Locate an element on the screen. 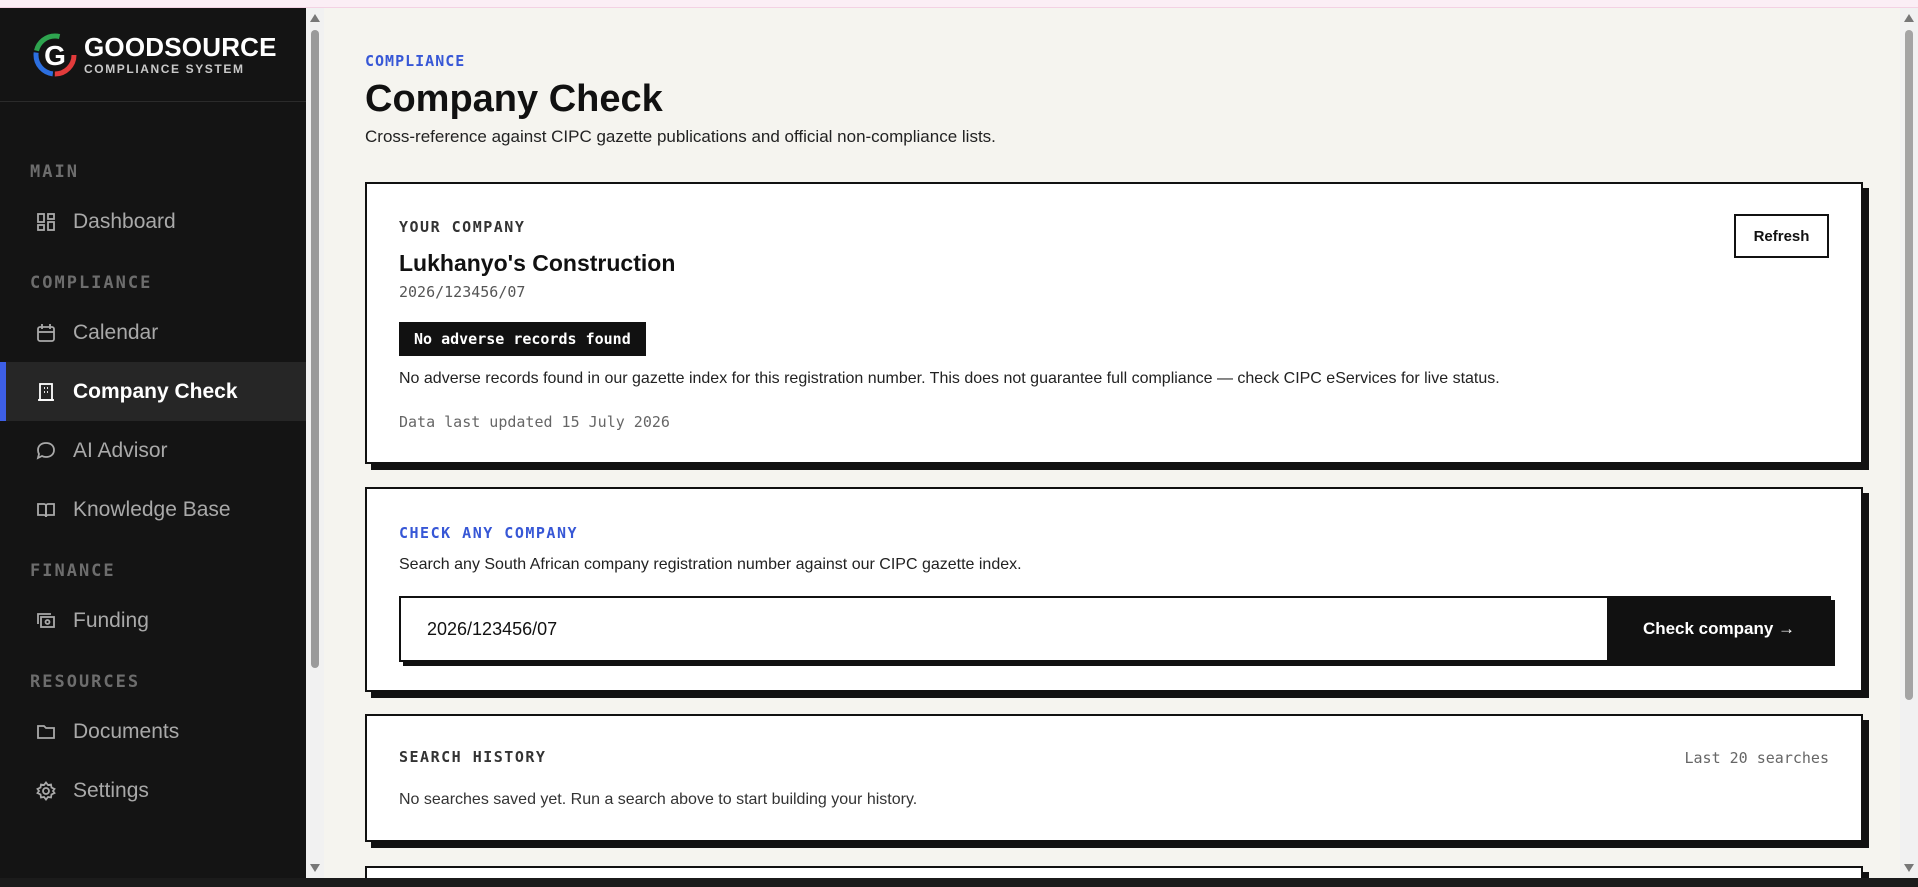  status-badge: No adverse records found is located at coordinates (522, 339).